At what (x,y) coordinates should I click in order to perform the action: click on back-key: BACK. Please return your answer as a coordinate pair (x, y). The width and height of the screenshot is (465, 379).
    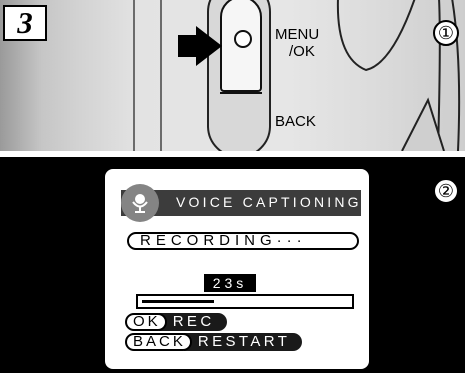
    Looking at the image, I should click on (158, 342).